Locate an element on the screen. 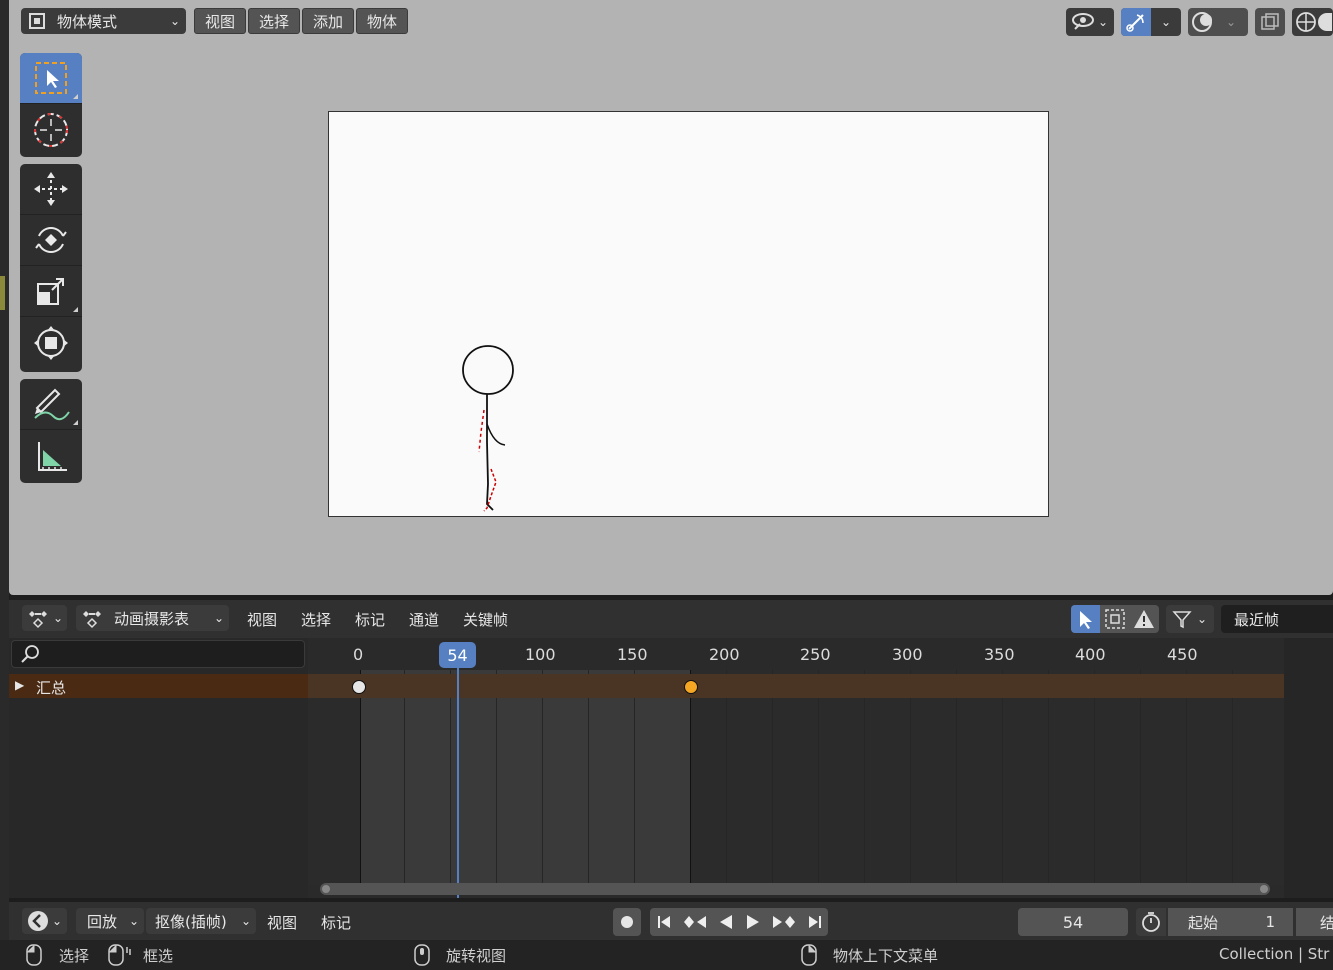 This screenshot has height=970, width=1333. gizmo-dropdown: ⌄ is located at coordinates (1151, 22).